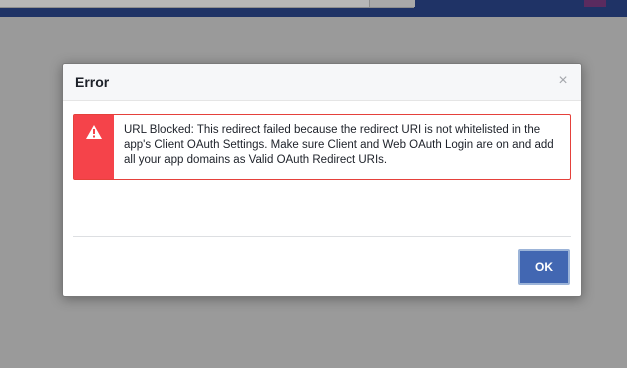 The image size is (627, 368). What do you see at coordinates (94, 132) in the screenshot?
I see `warning-icon` at bounding box center [94, 132].